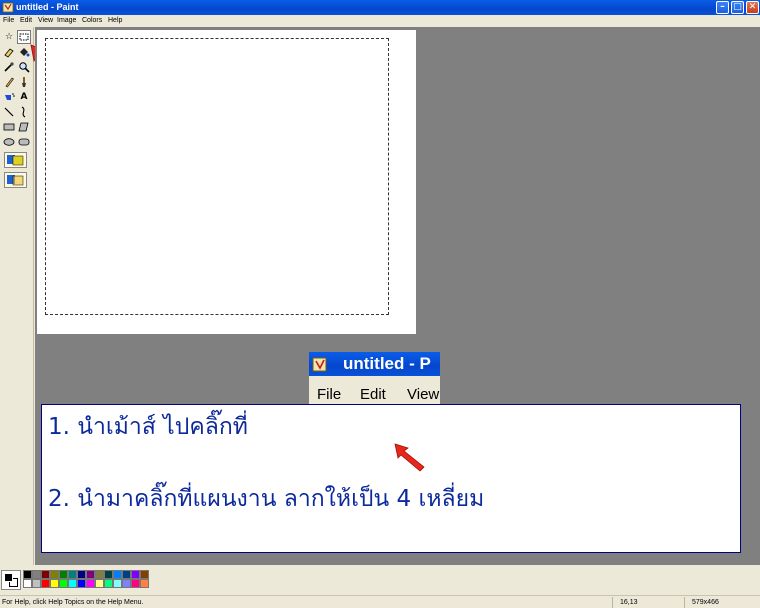 The width and height of the screenshot is (760, 608). I want to click on maximize-button: □, so click(737, 7).